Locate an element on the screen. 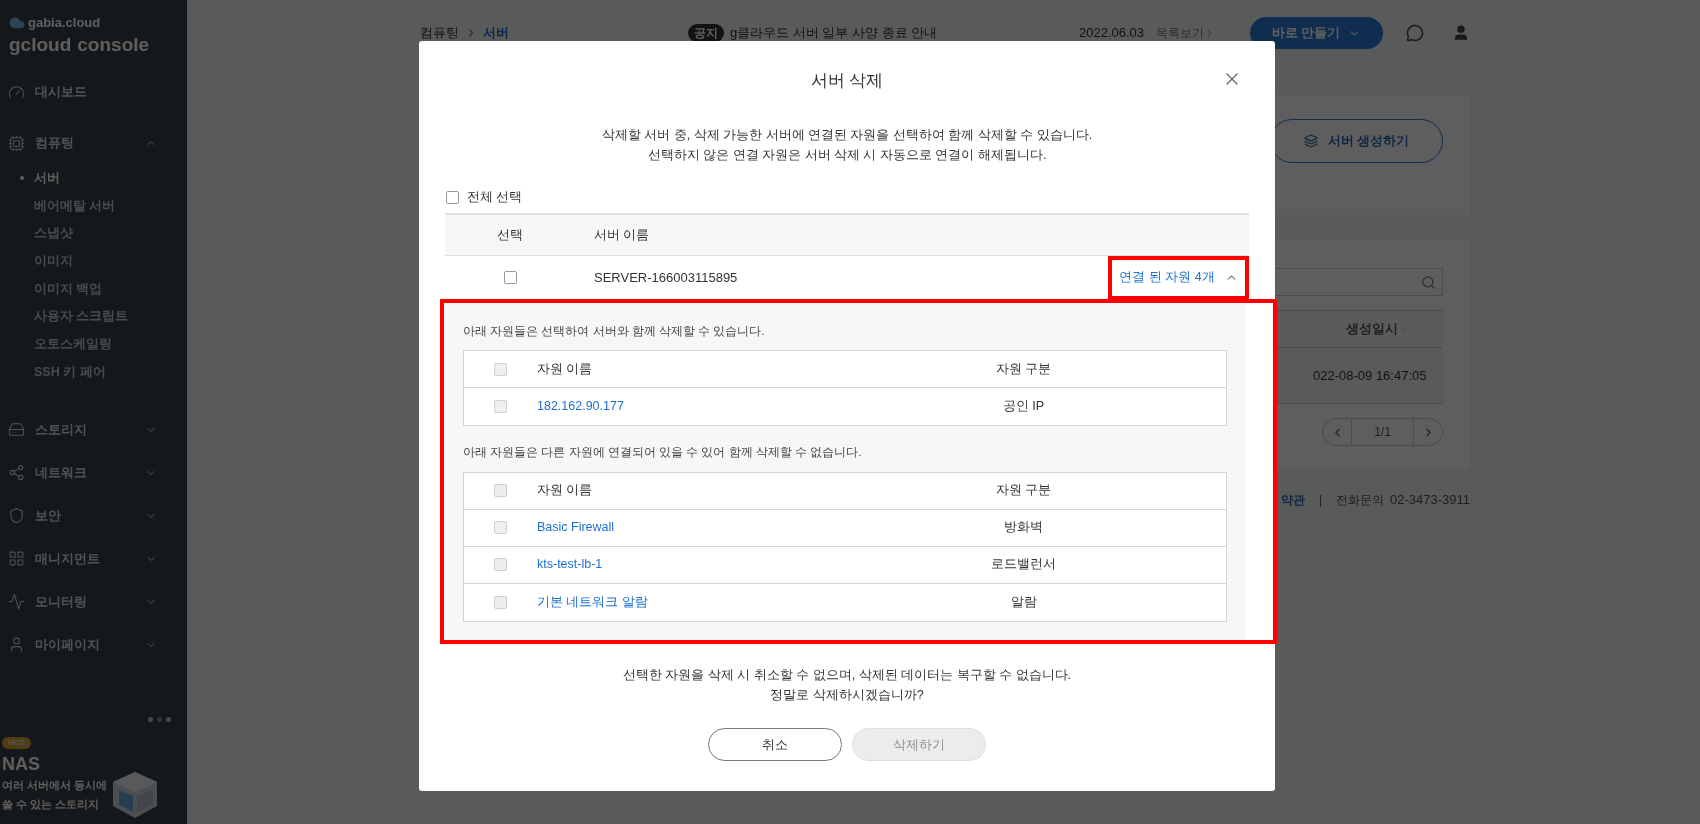 The height and width of the screenshot is (824, 1700). description-text: 선택하지 않은 연결 자원은 서버 삭제 시 자동으로 연결이 해제됩니다. is located at coordinates (847, 155).